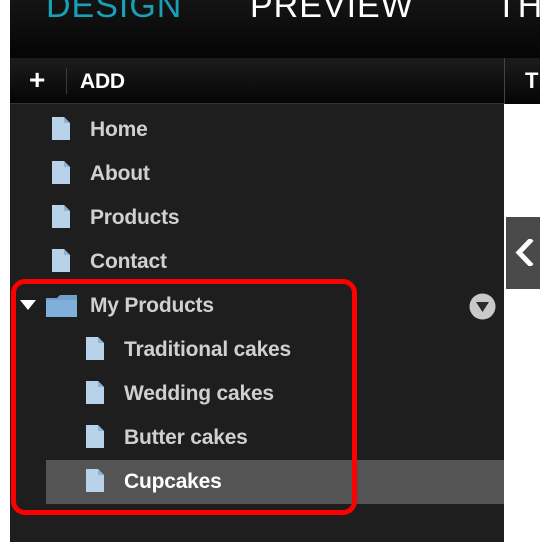 This screenshot has width=540, height=542. I want to click on chevron-left-icon, so click(525, 252).